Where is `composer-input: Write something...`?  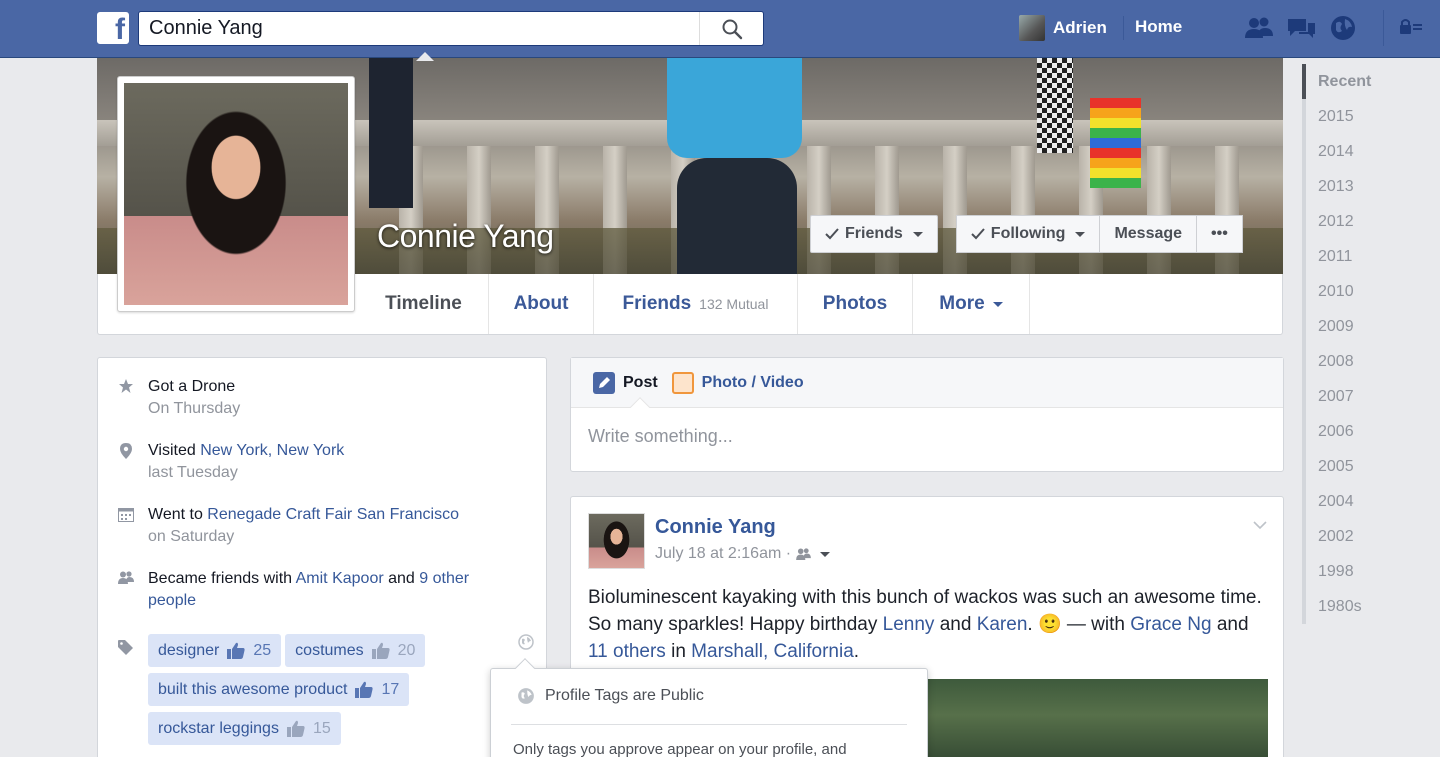
composer-input: Write something... is located at coordinates (927, 427).